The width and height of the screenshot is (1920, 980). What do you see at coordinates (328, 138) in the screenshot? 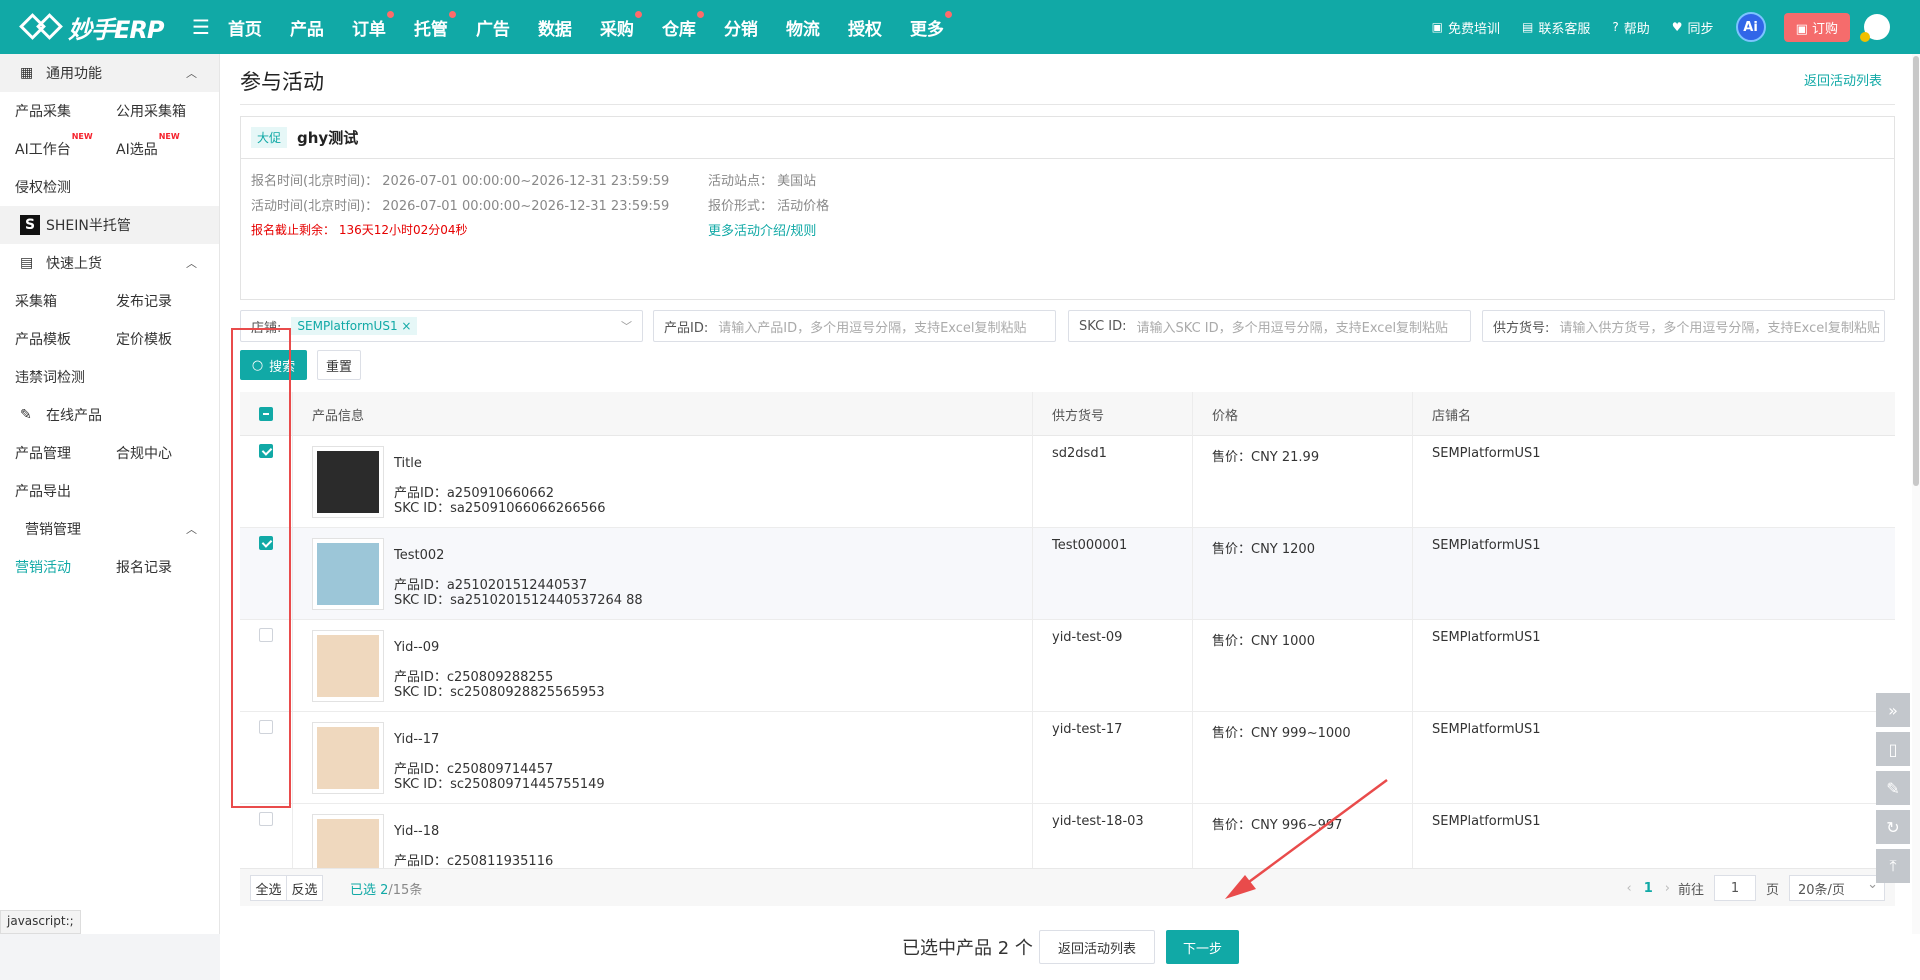
I see `activity-name: ghy测试` at bounding box center [328, 138].